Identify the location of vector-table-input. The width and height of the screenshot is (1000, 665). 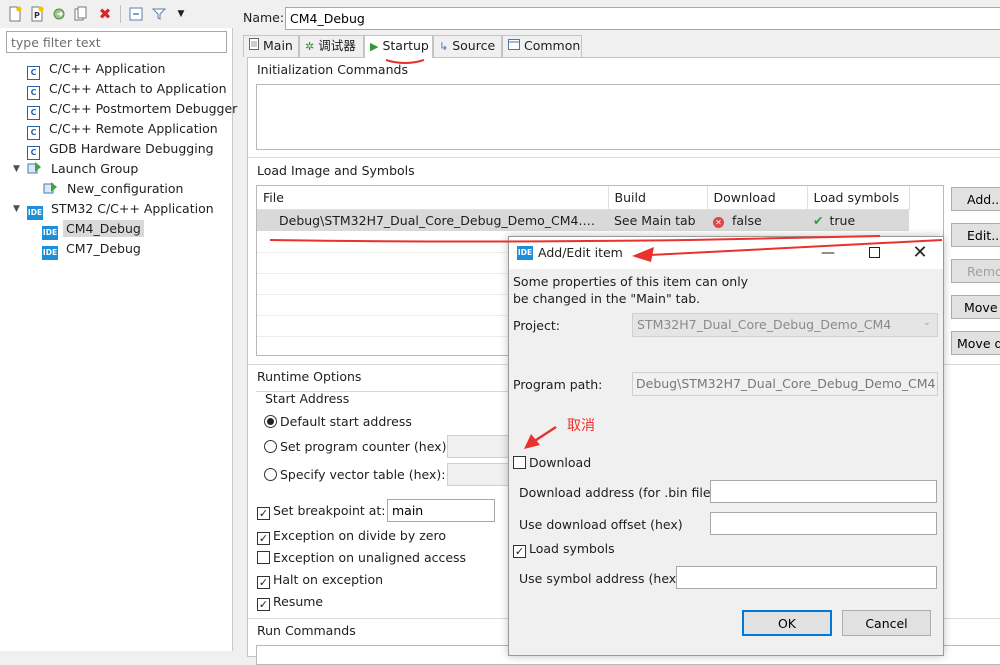
(478, 474).